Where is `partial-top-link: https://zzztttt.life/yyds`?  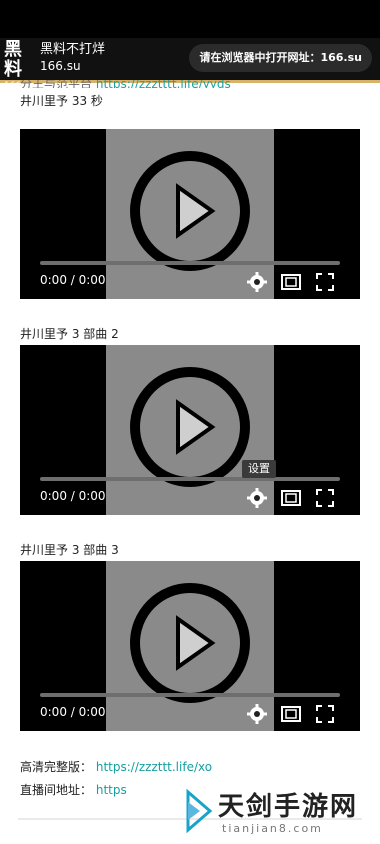 partial-top-link: https://zzztttt.life/yyds is located at coordinates (163, 84).